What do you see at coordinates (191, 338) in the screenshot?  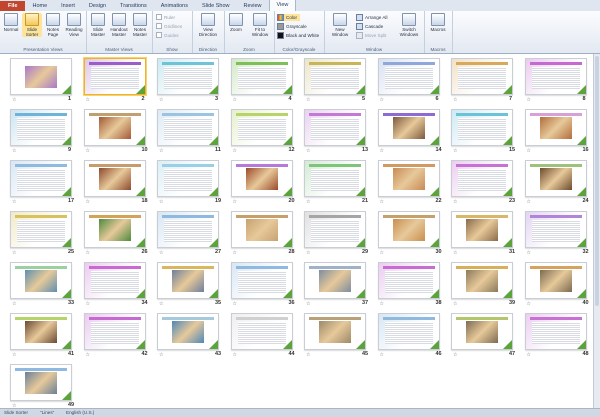 I see `slide-thumbnail: ☆ 43` at bounding box center [191, 338].